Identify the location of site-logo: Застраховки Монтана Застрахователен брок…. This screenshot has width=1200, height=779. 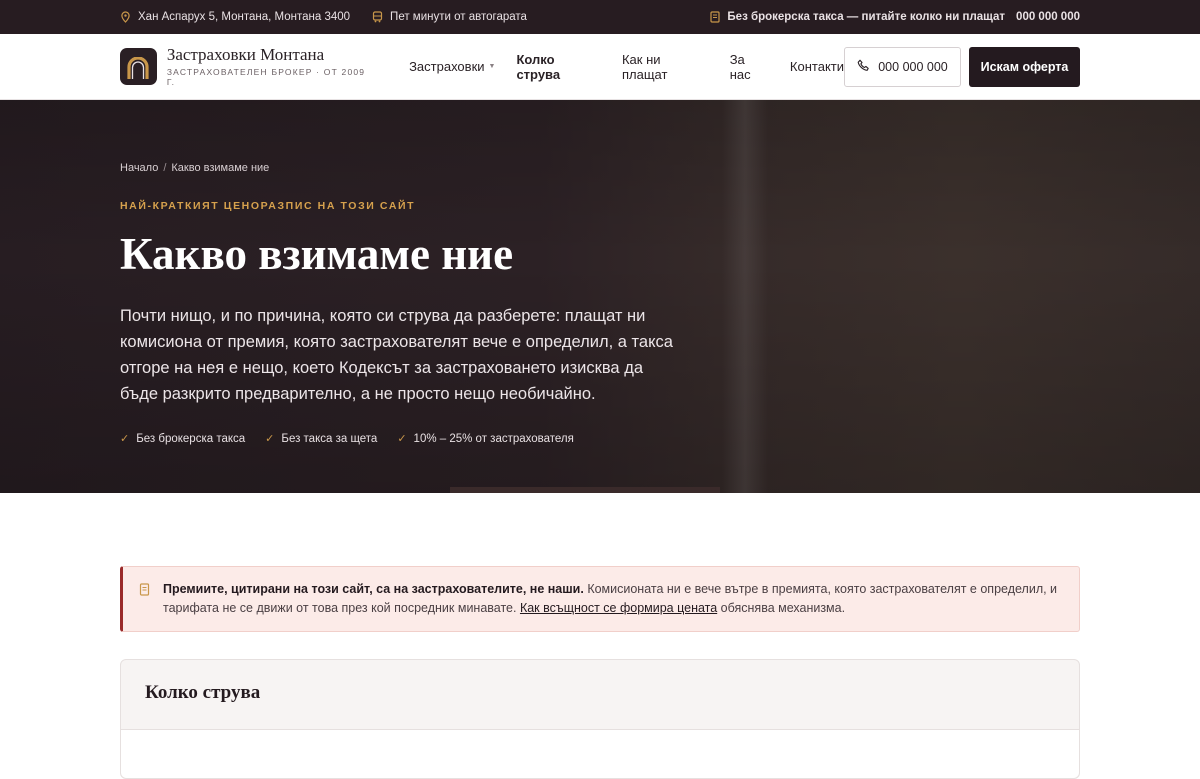
(248, 66).